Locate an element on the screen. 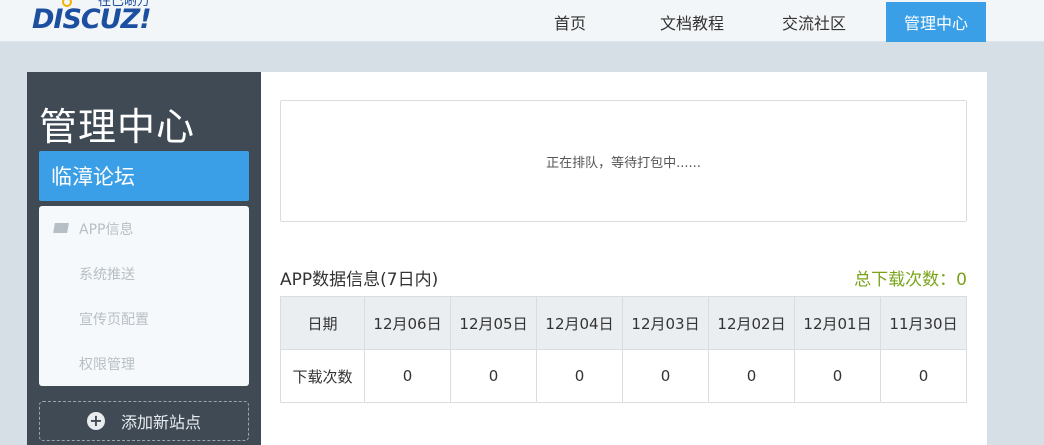 This screenshot has width=1044, height=445. table-row: 下载次数 0 0 0 0 0 0 0 is located at coordinates (623, 376).